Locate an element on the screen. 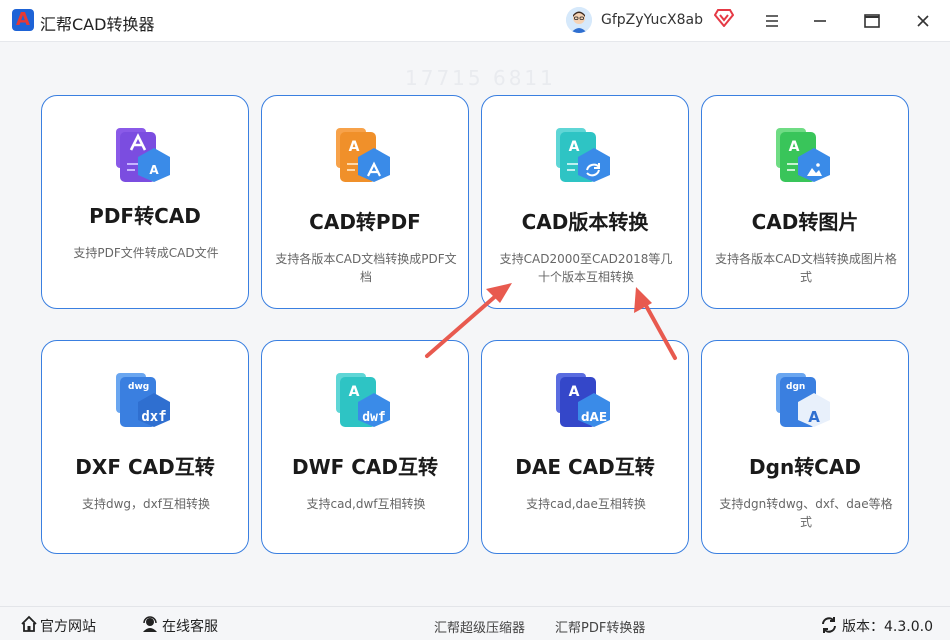 This screenshot has height=640, width=950. menu-icon is located at coordinates (772, 21).